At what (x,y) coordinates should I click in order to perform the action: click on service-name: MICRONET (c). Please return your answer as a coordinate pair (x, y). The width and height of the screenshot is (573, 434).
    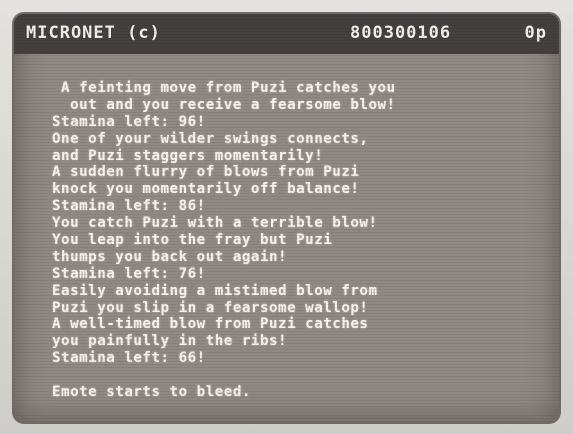
    Looking at the image, I should click on (93, 33).